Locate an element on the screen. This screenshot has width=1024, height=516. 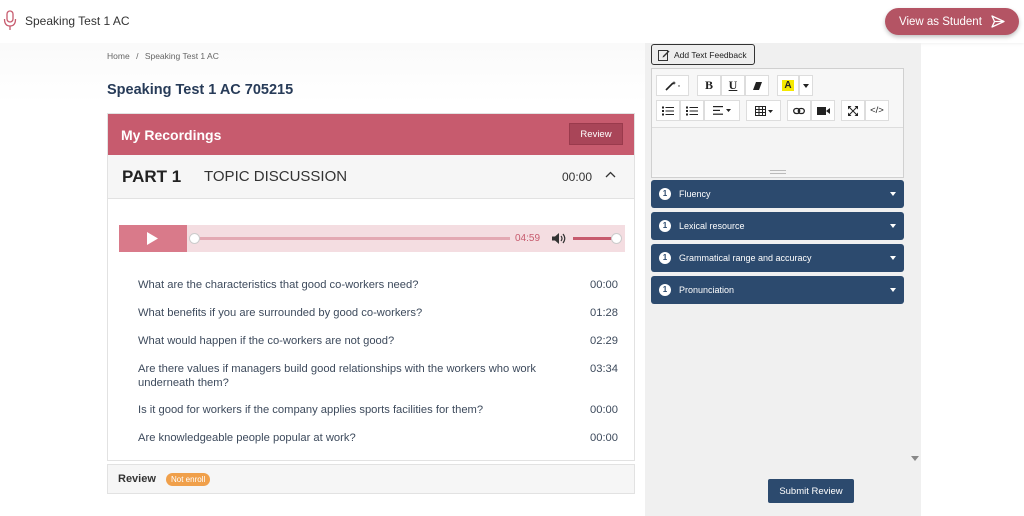
underline-button: U is located at coordinates (733, 85).